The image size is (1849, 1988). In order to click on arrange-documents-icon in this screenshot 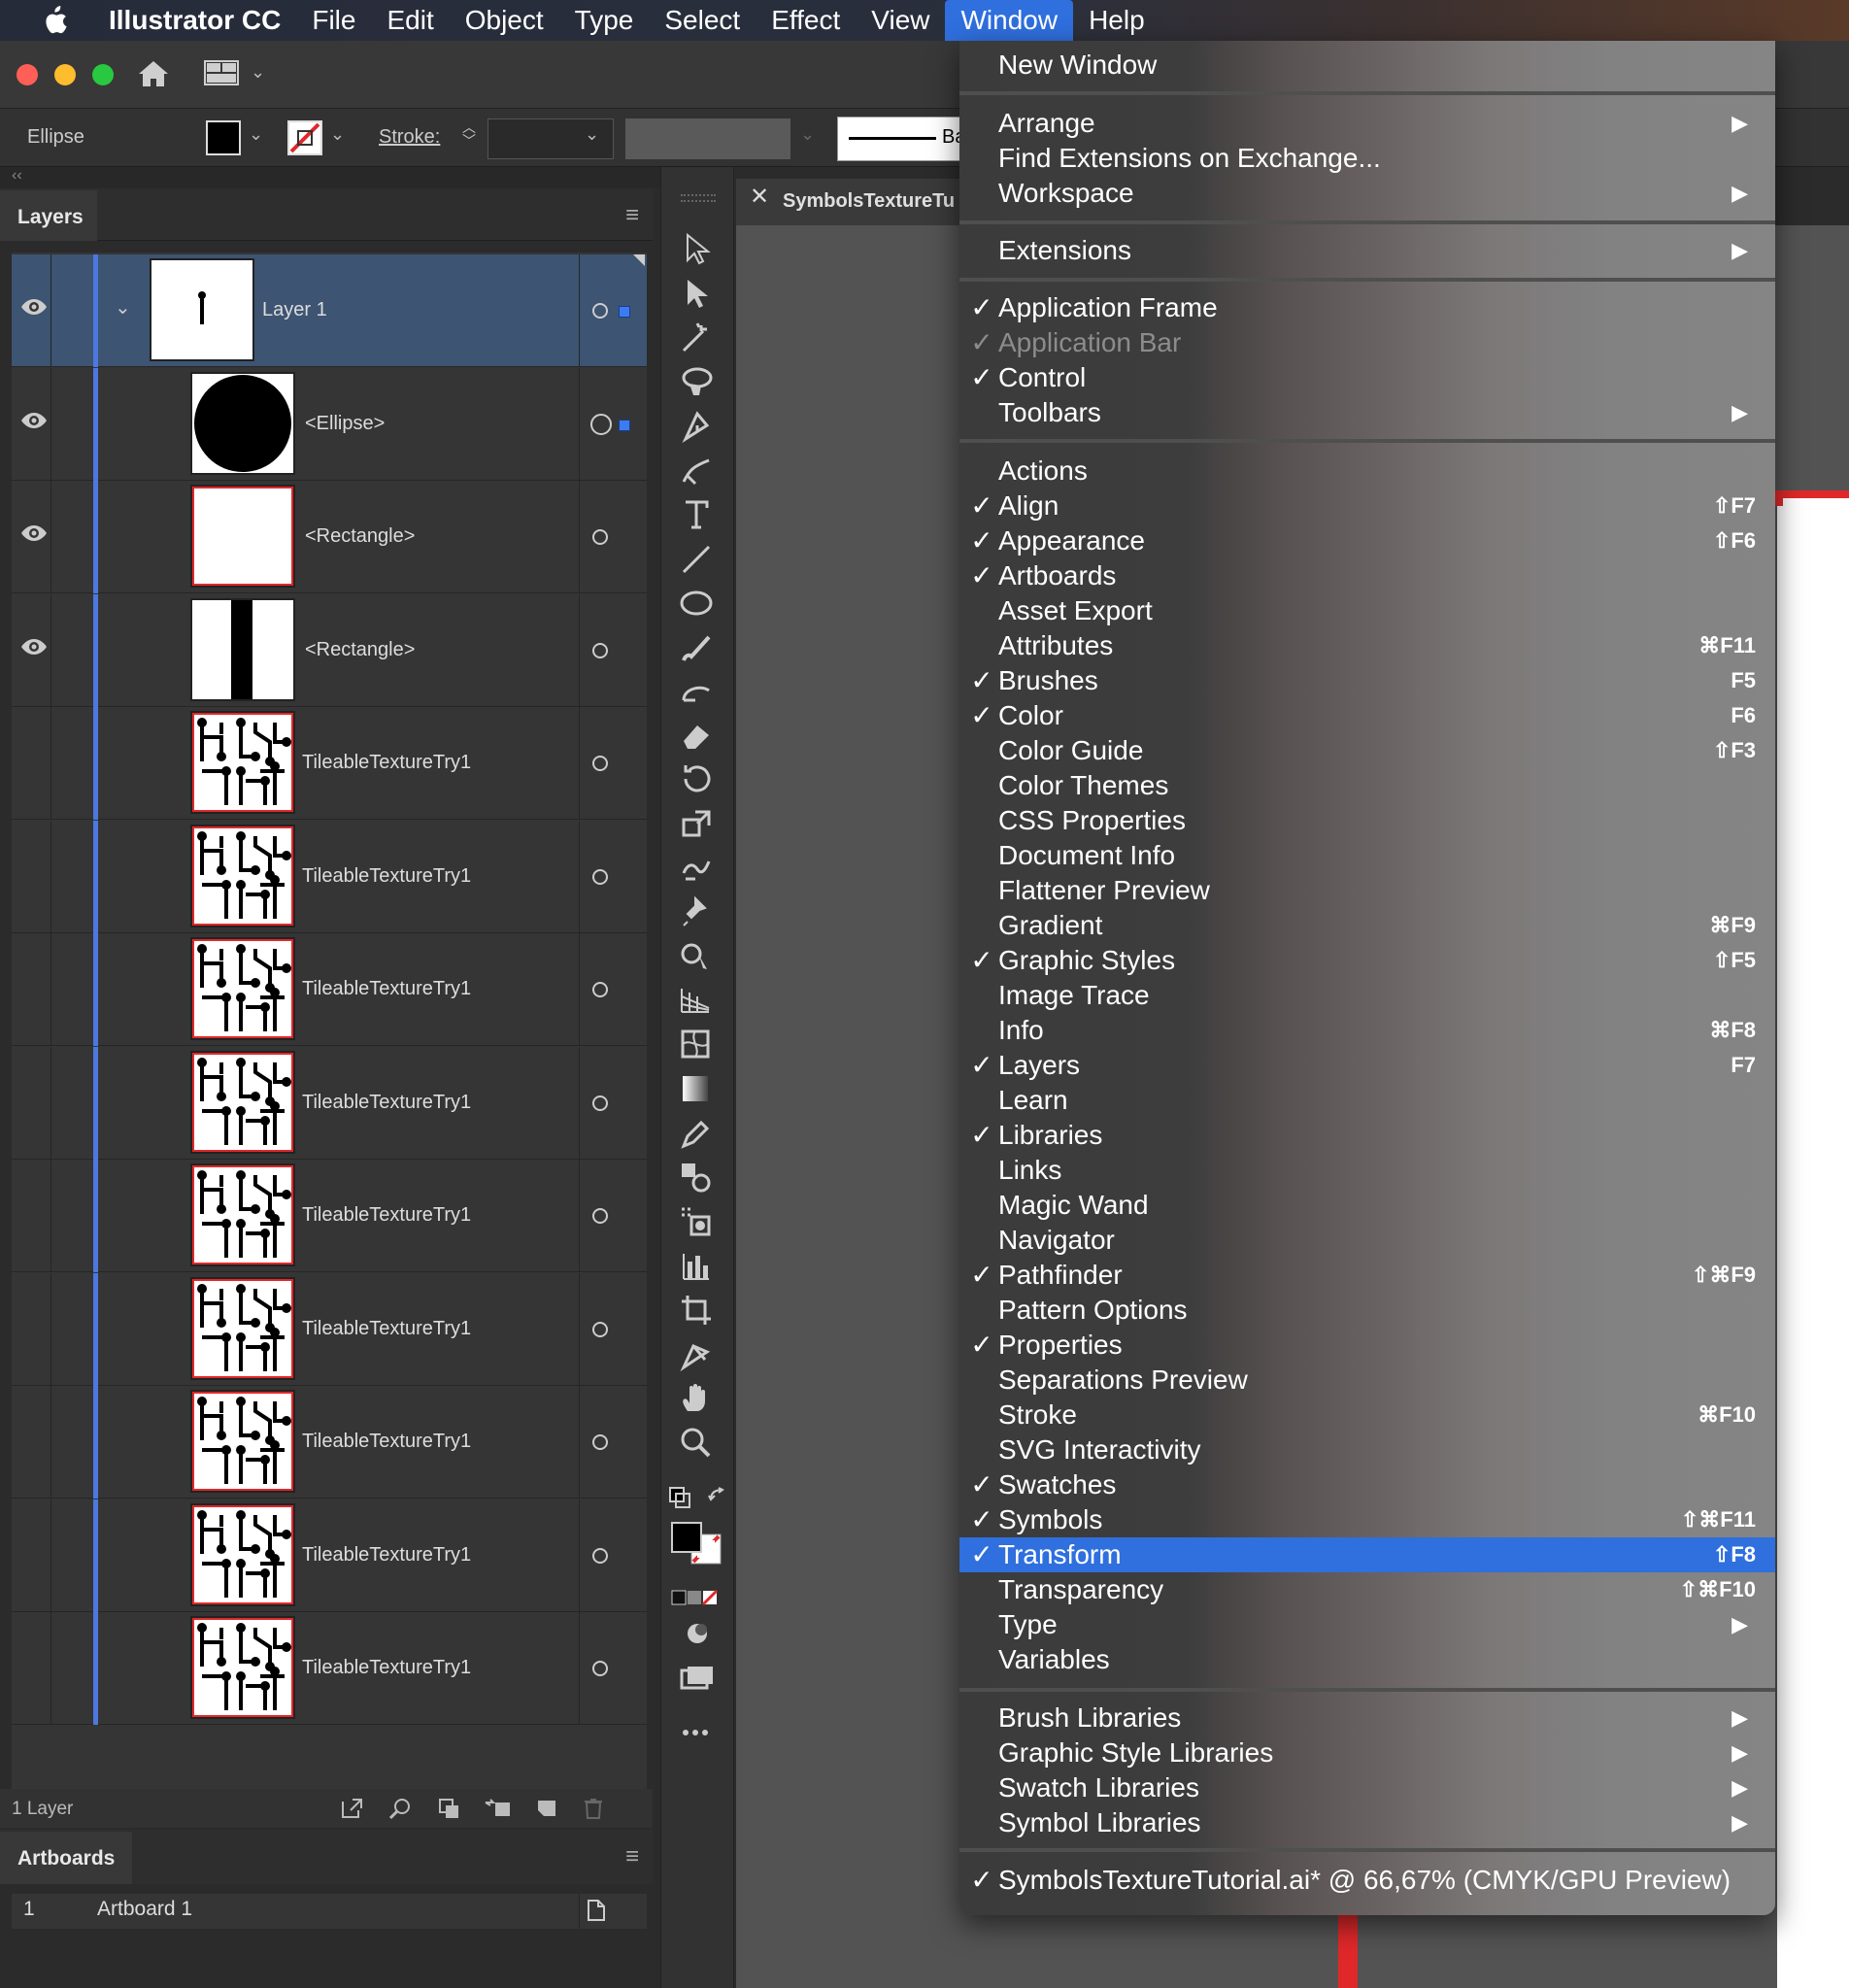, I will do `click(221, 72)`.